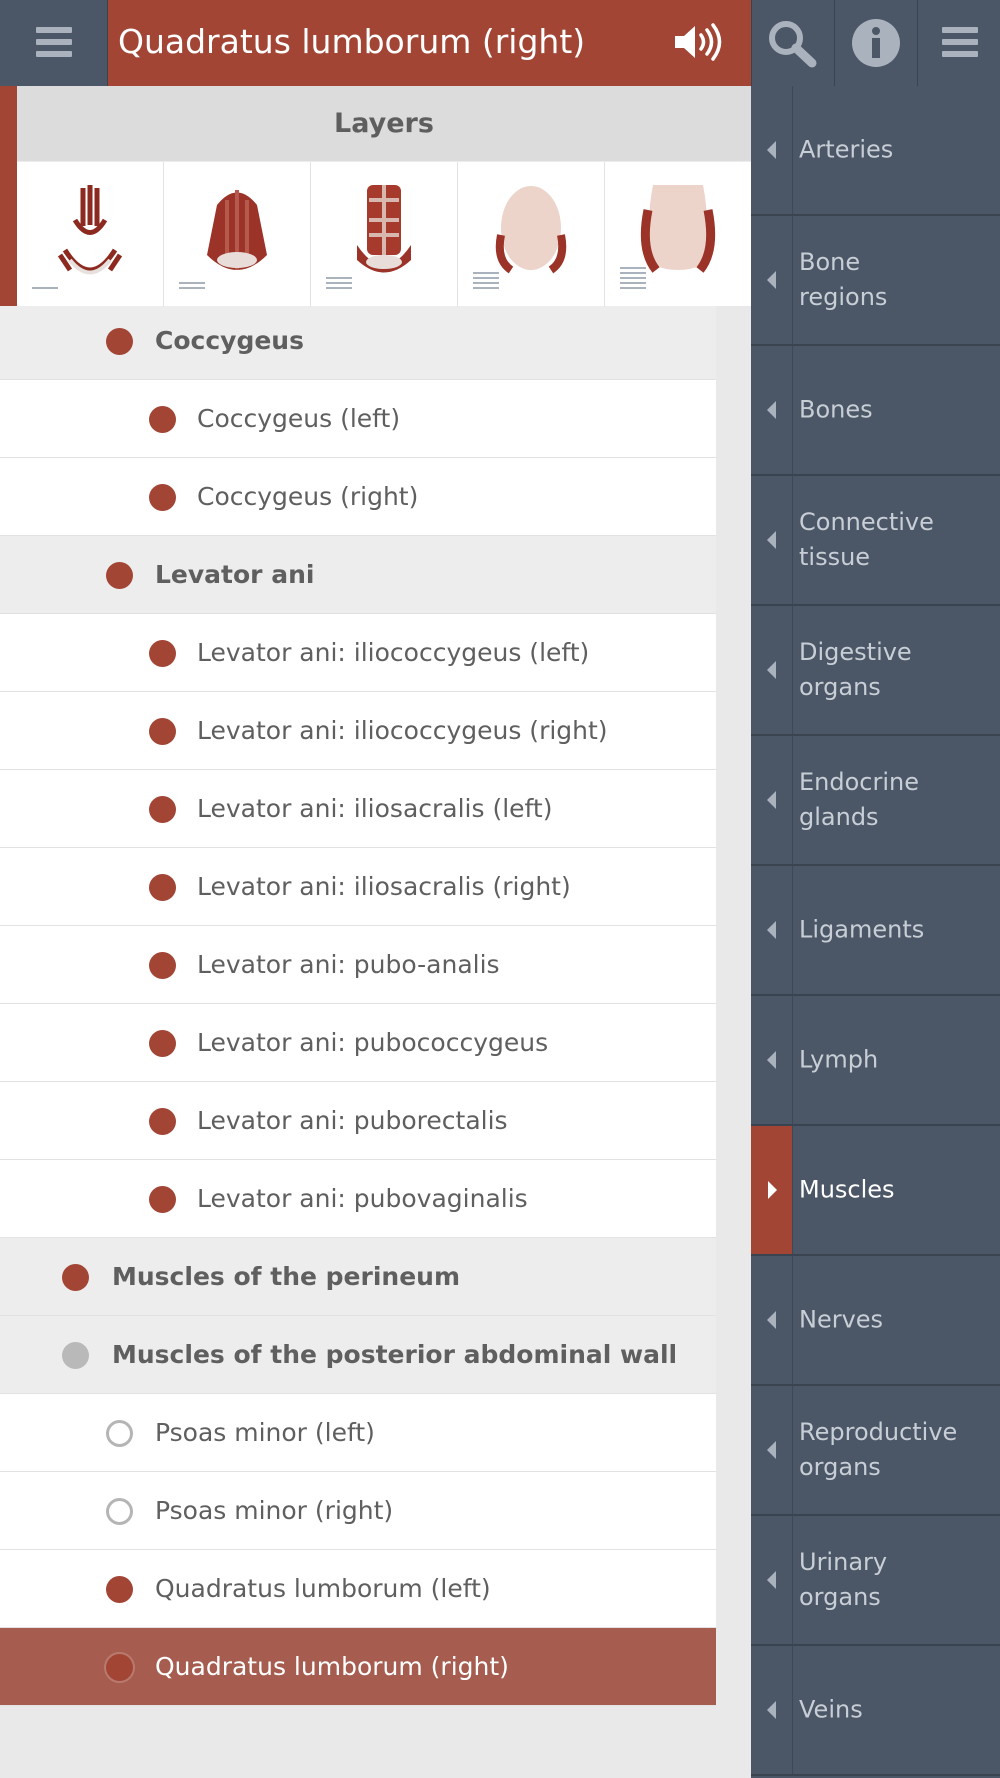 Image resolution: width=1000 pixels, height=1778 pixels. I want to click on list-item: Quadratus lumborum (left), so click(358, 1589).